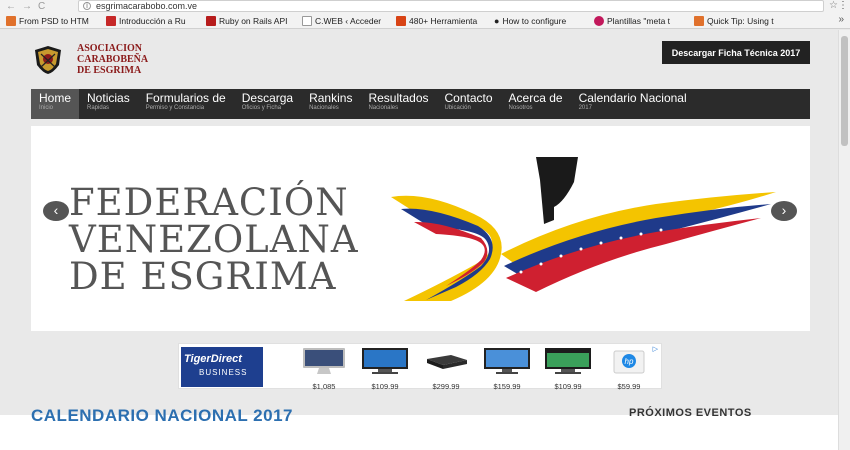  What do you see at coordinates (162, 415) in the screenshot?
I see `calendar-title: CALENDARIO NACIONAL 2017` at bounding box center [162, 415].